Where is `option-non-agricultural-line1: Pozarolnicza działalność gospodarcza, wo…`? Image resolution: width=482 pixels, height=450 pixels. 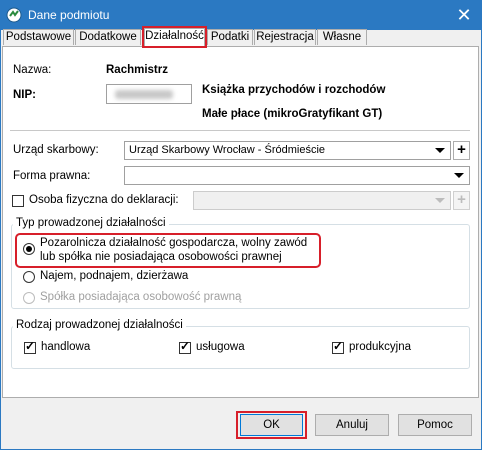
option-non-agricultural-line1: Pozarolnicza działalność gospodarcza, wo… is located at coordinates (174, 243).